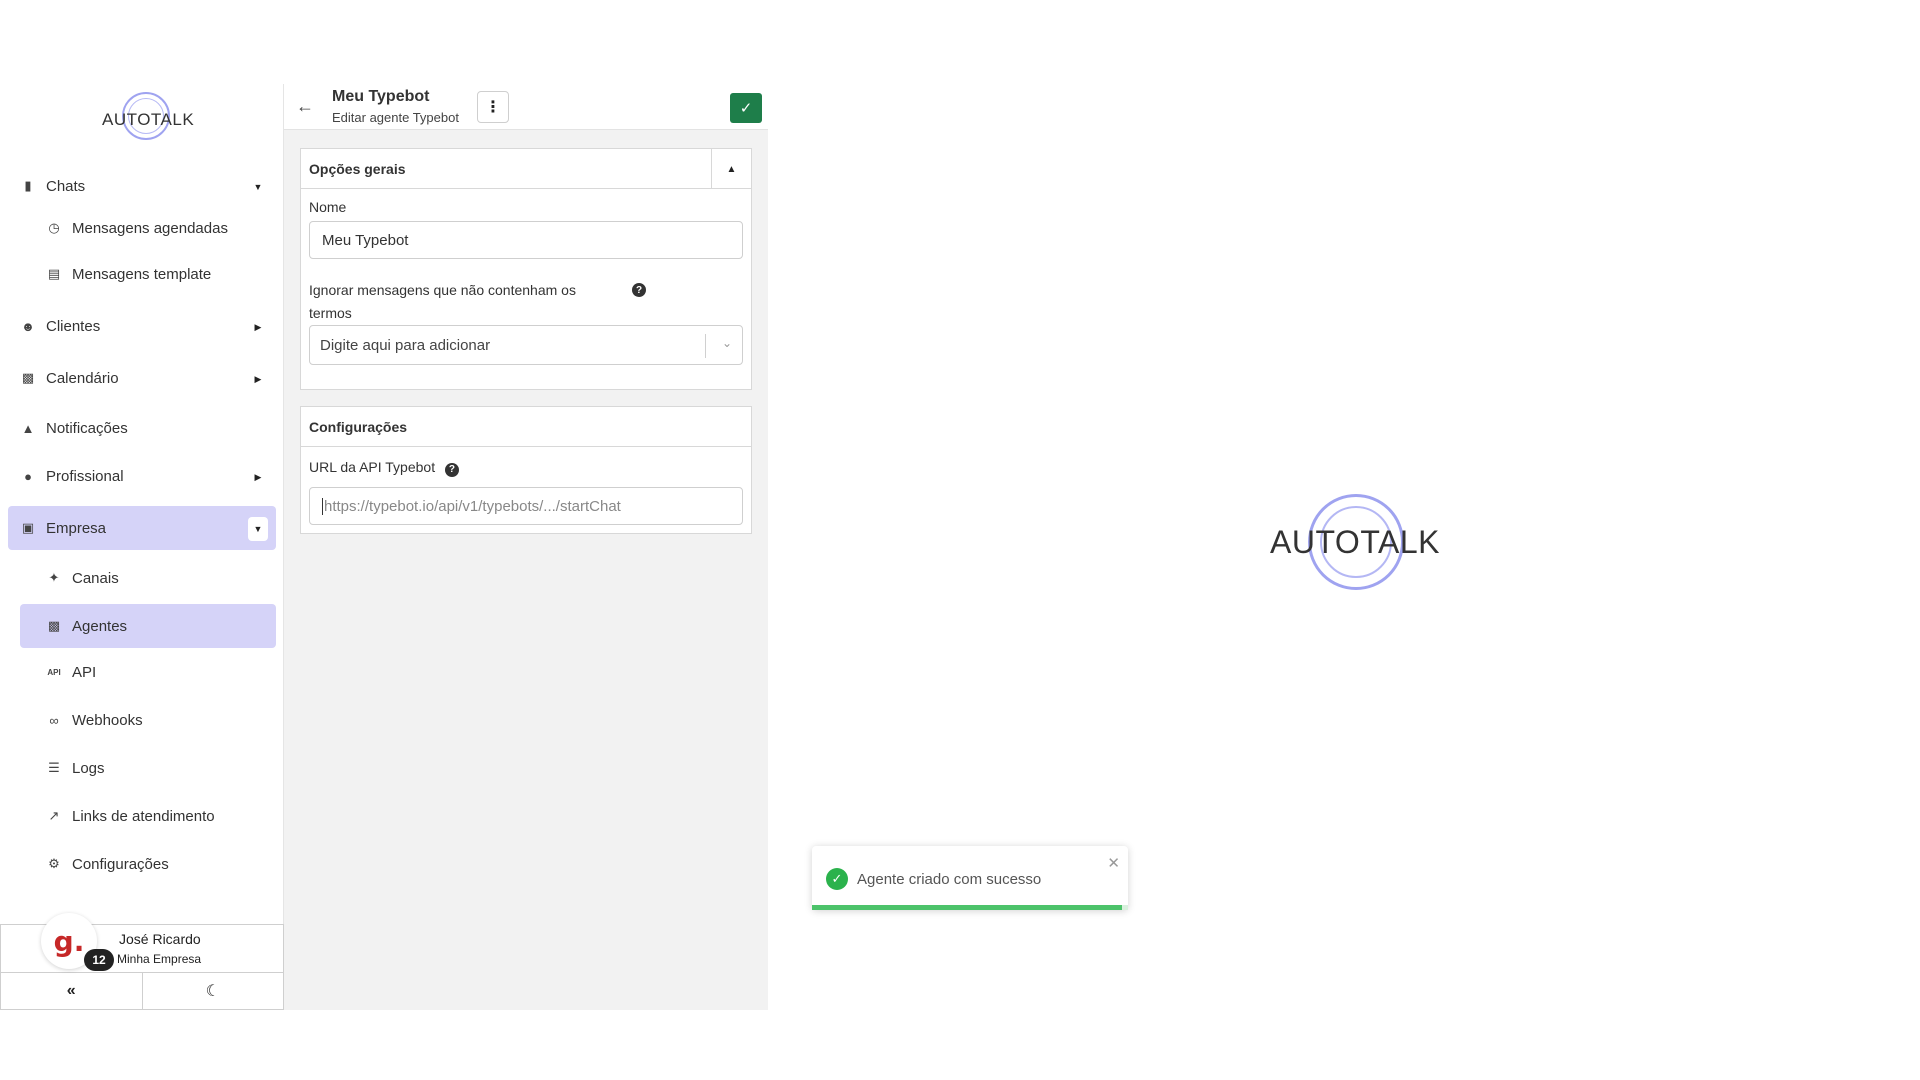  I want to click on back-arrow-icon: ←, so click(305, 106).